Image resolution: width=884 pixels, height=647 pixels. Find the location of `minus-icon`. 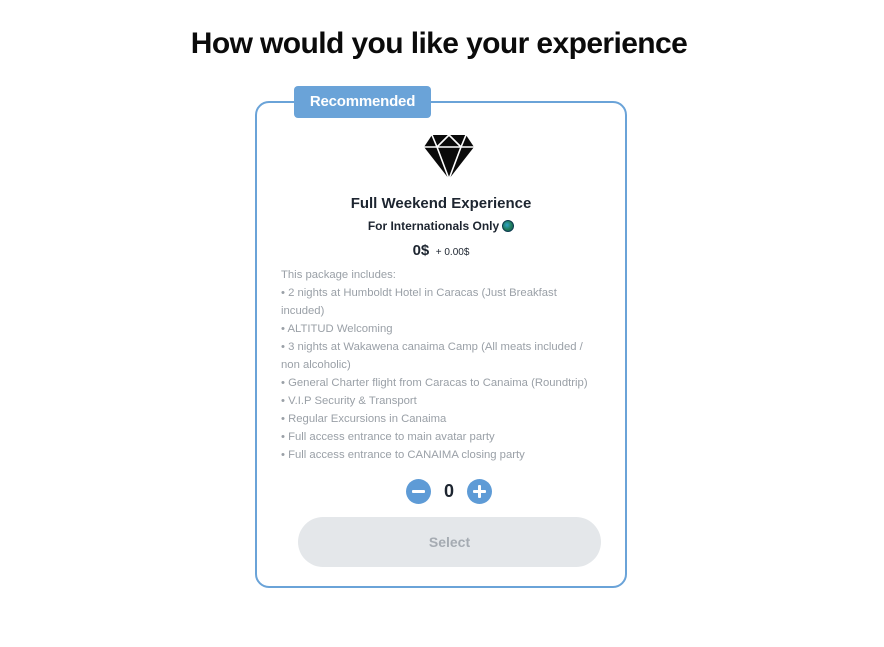

minus-icon is located at coordinates (418, 491).